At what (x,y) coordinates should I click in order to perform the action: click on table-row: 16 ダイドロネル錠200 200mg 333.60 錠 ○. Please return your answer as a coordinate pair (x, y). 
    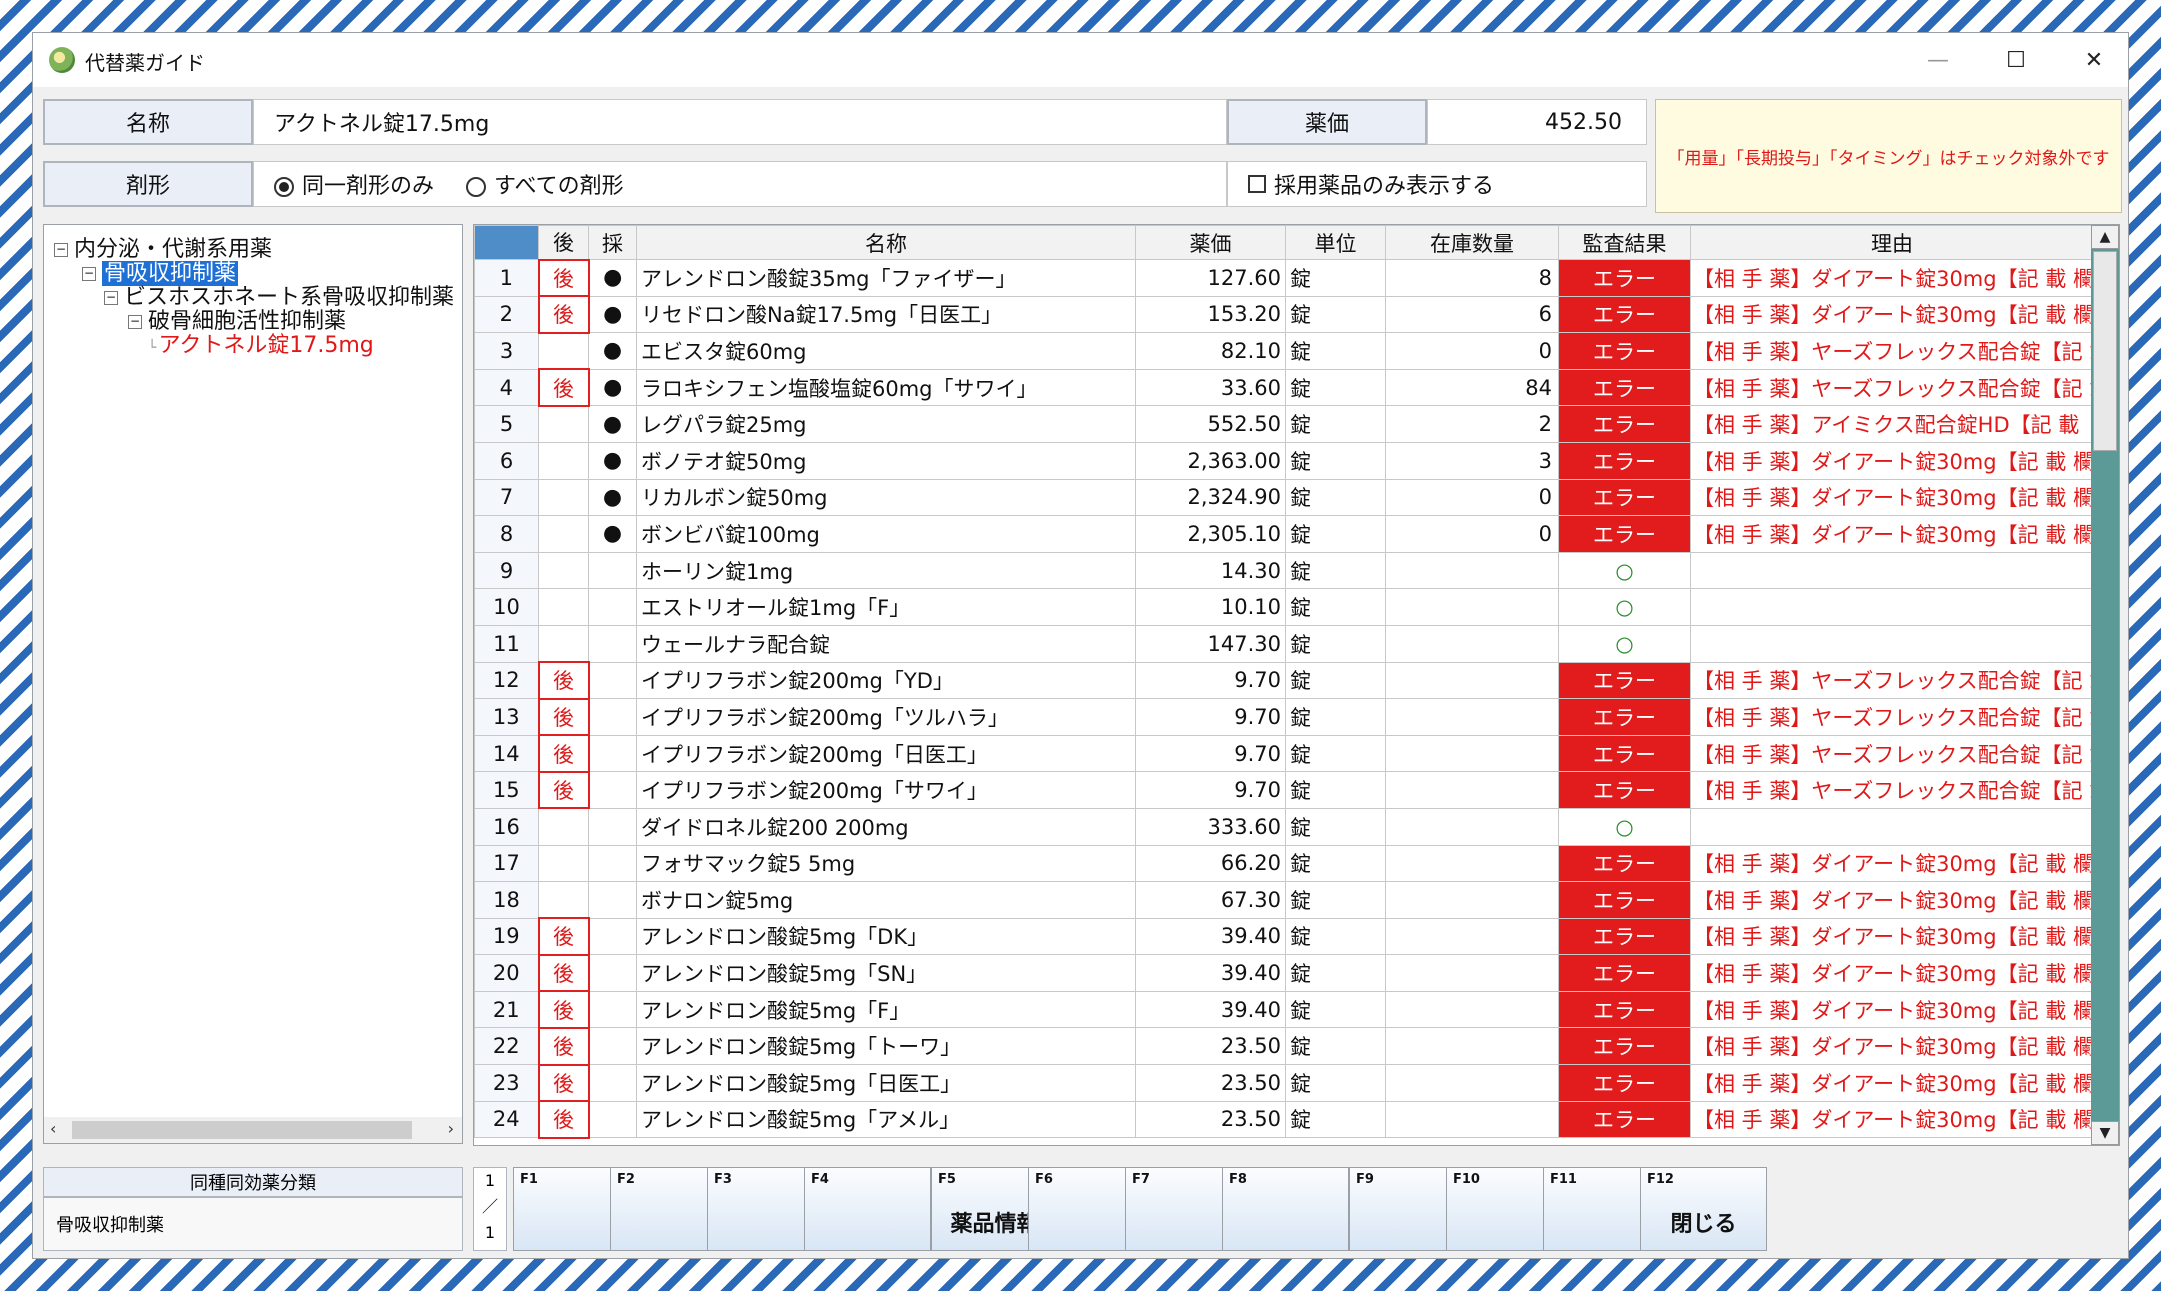
    Looking at the image, I should click on (1284, 826).